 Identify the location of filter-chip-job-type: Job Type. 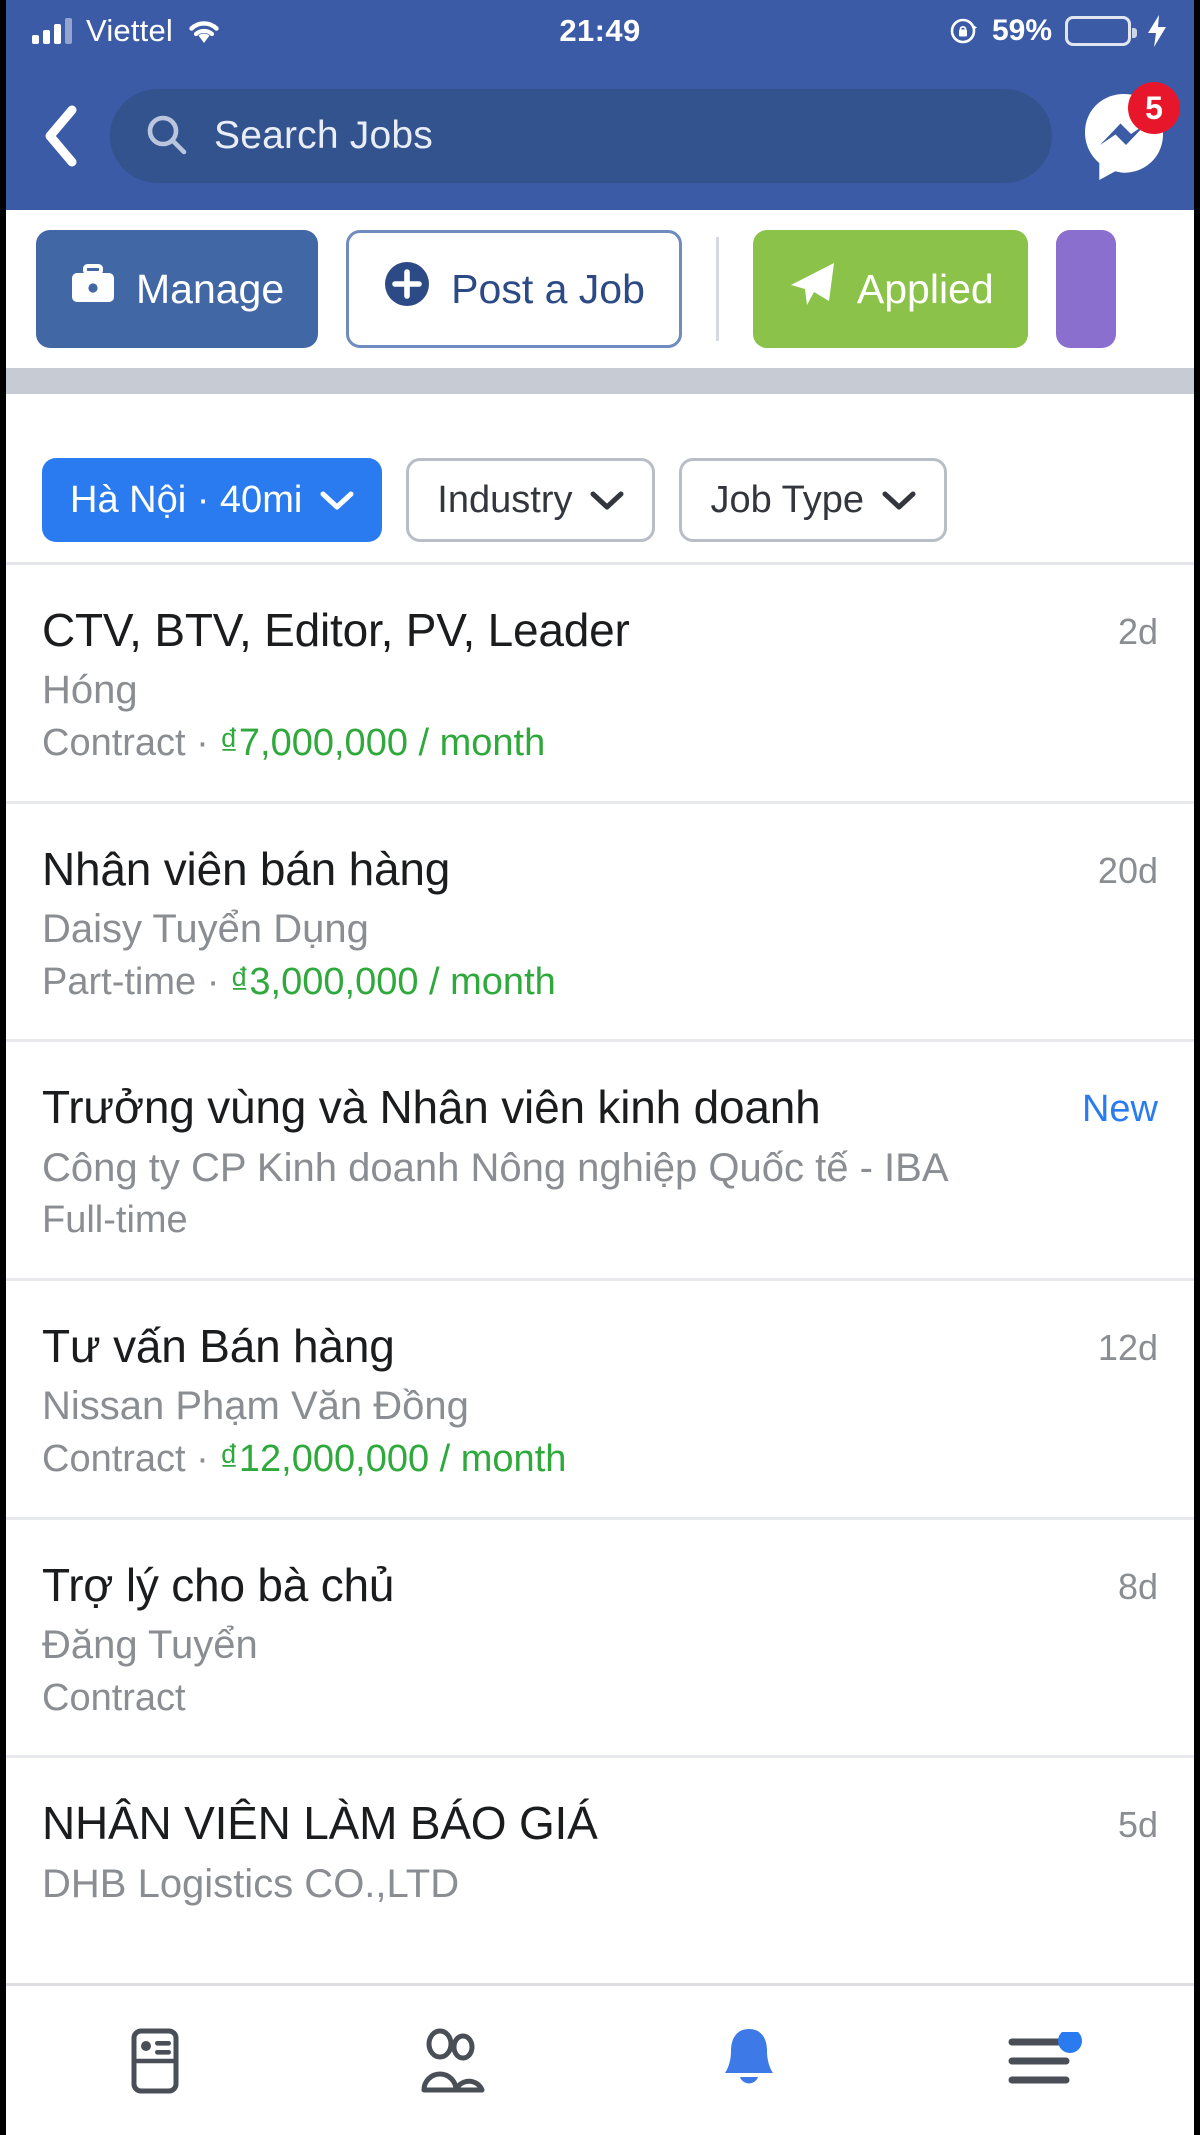
(813, 500).